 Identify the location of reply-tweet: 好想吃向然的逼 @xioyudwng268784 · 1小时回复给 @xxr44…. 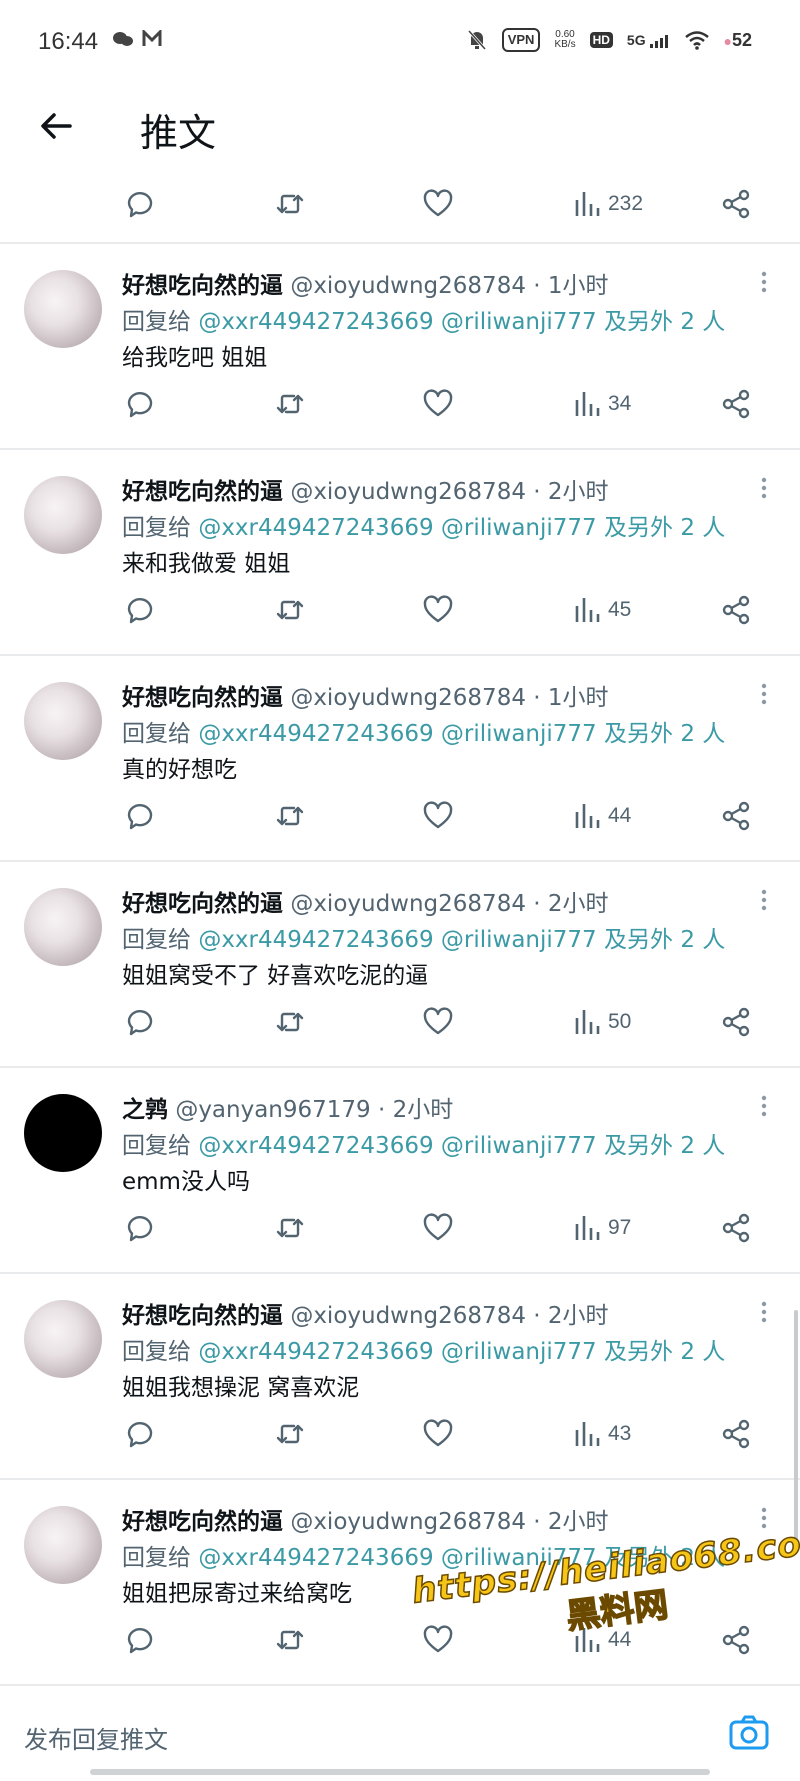
(400, 346).